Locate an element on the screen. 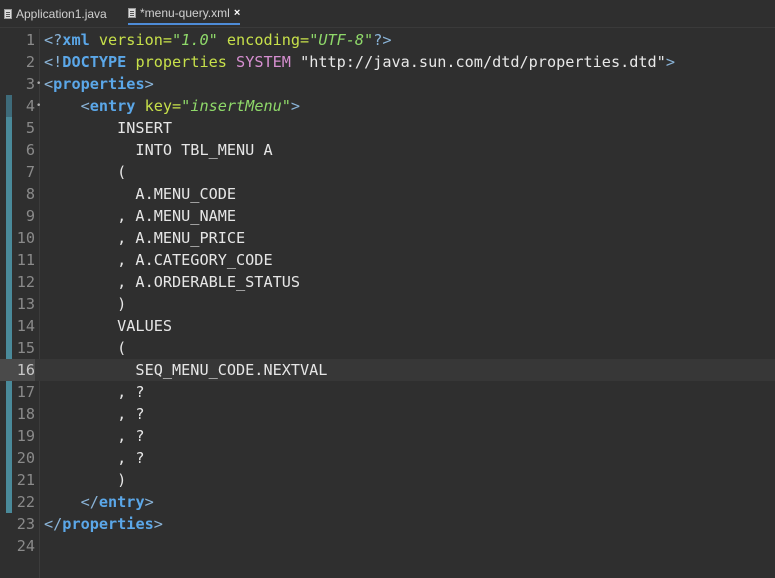 This screenshot has width=775, height=578. code-token: encoding= is located at coordinates (263, 40).